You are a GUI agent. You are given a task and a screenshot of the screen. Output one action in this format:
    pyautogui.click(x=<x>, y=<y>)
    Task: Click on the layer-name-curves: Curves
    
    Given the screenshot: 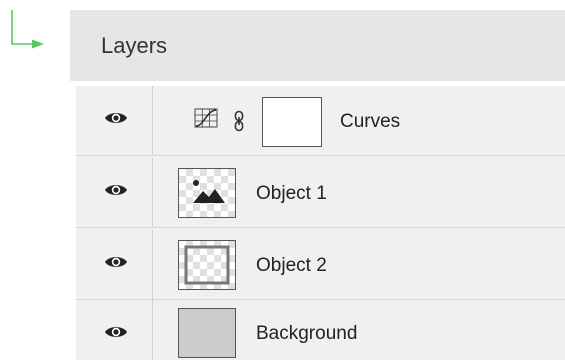 What is the action you would take?
    pyautogui.click(x=370, y=122)
    